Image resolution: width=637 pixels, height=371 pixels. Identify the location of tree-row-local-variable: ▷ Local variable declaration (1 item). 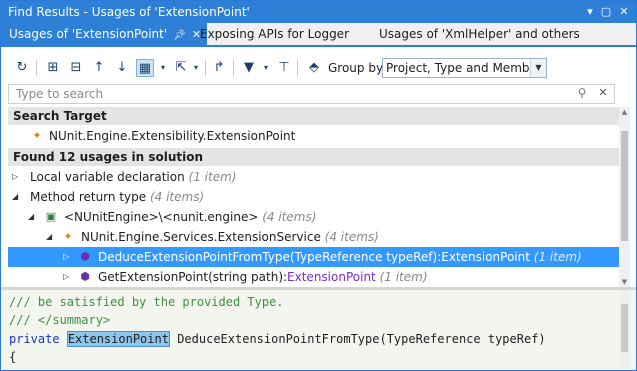
(313, 177).